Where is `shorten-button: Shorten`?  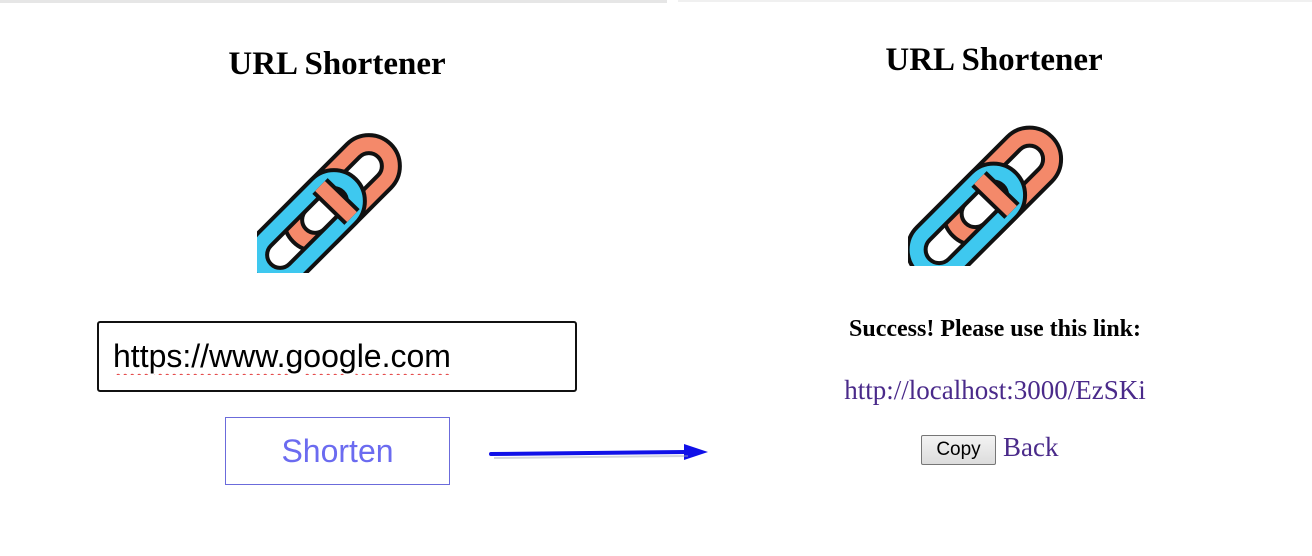
shorten-button: Shorten is located at coordinates (337, 451).